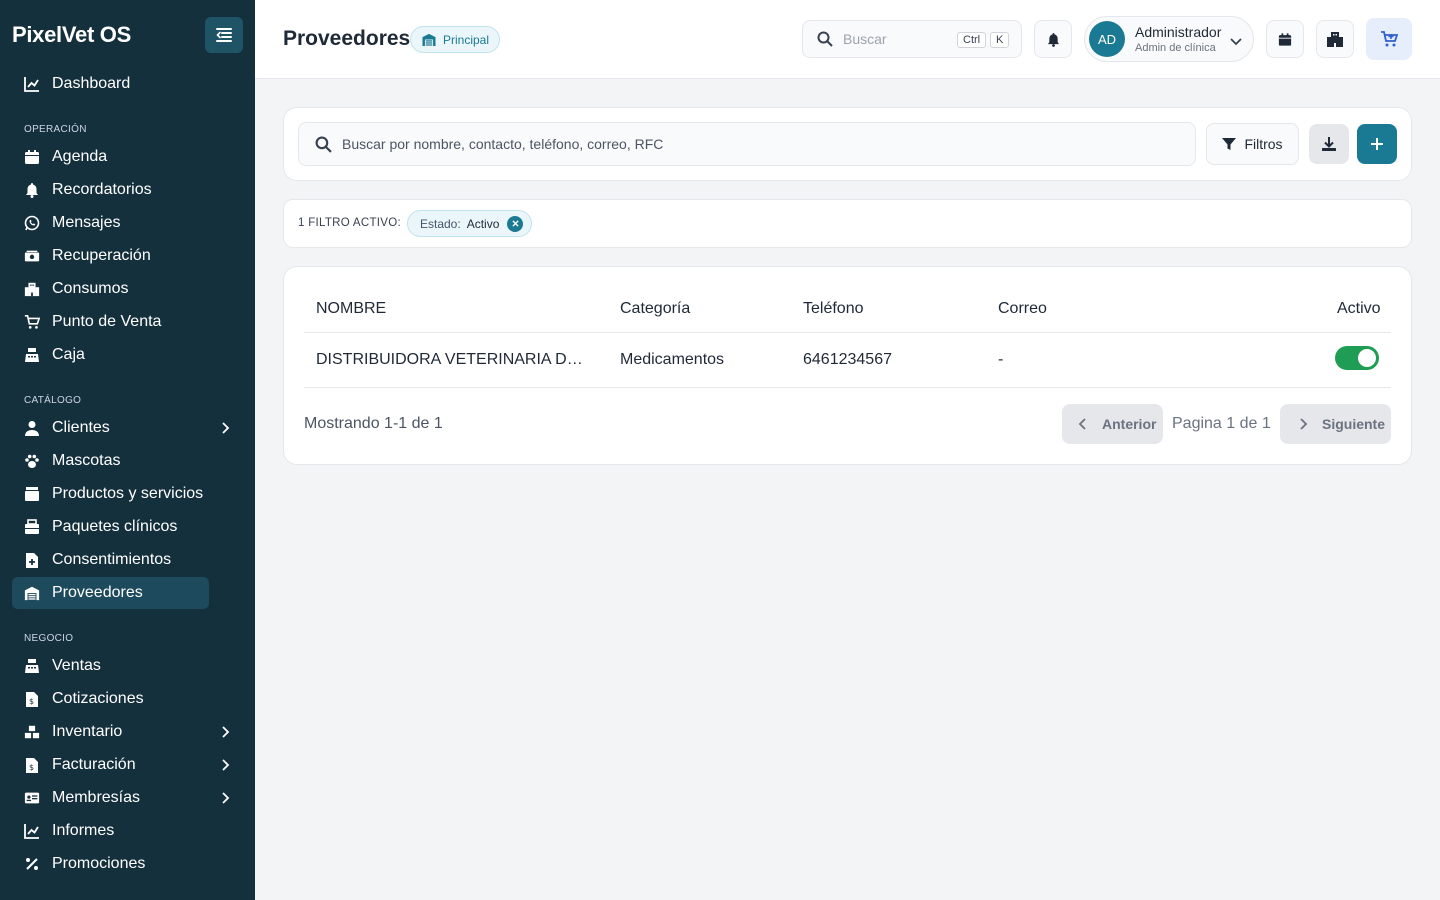 The width and height of the screenshot is (1440, 900). What do you see at coordinates (81, 427) in the screenshot?
I see `sidebar-item-label: Clientes` at bounding box center [81, 427].